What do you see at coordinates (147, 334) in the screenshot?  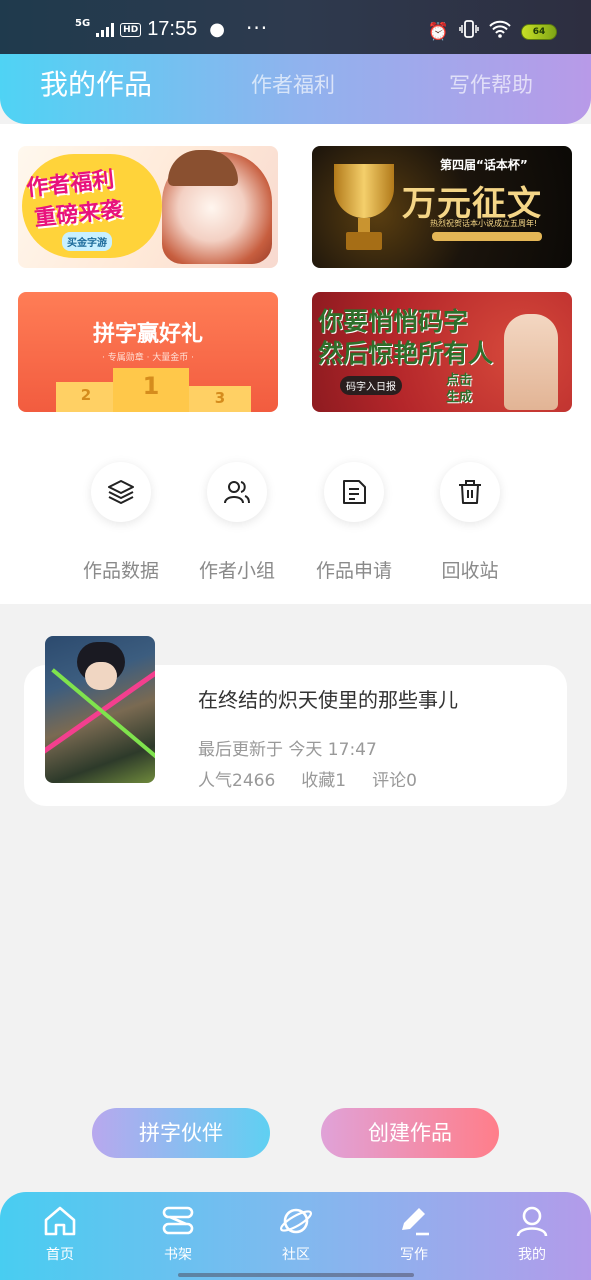 I see `pinzi-title: 拼字赢好礼` at bounding box center [147, 334].